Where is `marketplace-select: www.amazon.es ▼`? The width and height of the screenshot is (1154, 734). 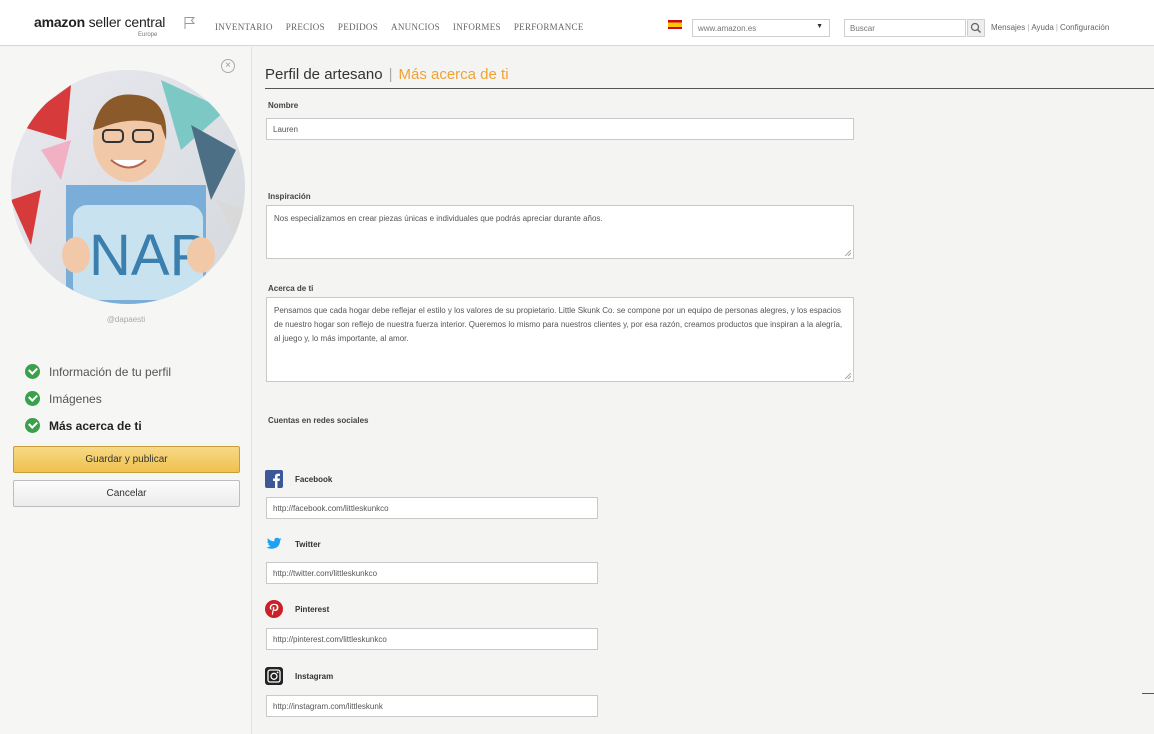
marketplace-select: www.amazon.es ▼ is located at coordinates (761, 28).